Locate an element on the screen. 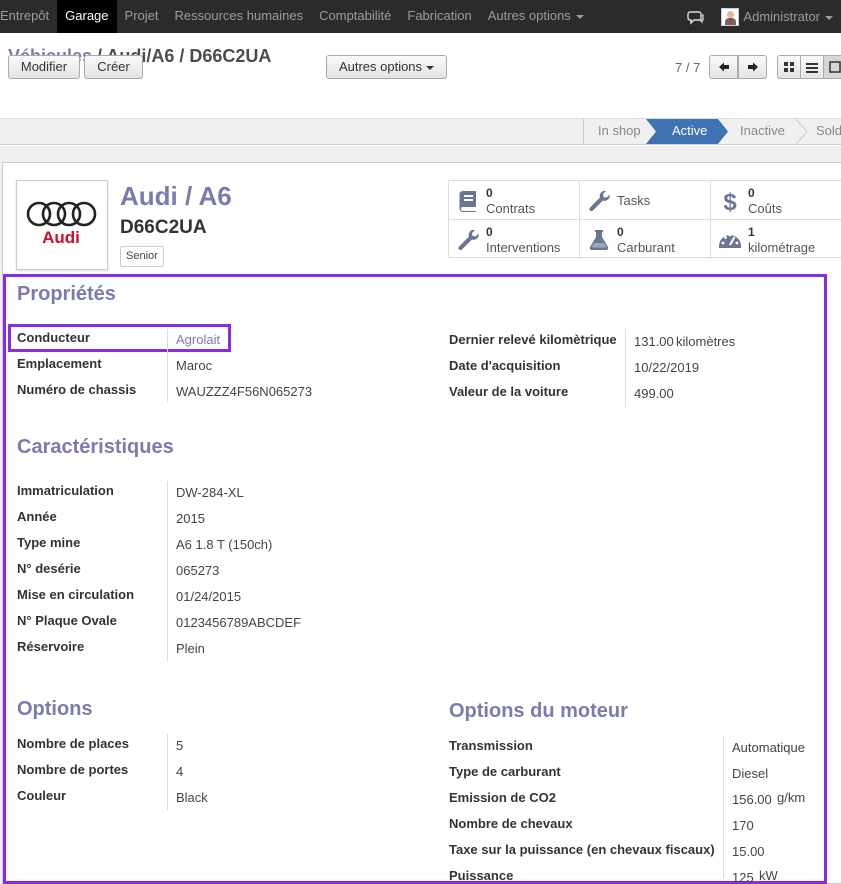 The width and height of the screenshot is (841, 884). avatar is located at coordinates (730, 16).